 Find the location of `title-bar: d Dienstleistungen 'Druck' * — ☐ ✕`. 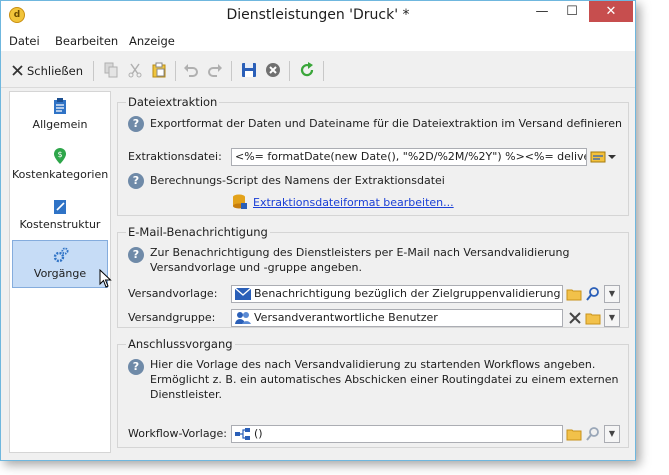

title-bar: d Dienstleistungen 'Druck' * — ☐ ✕ is located at coordinates (318, 16).